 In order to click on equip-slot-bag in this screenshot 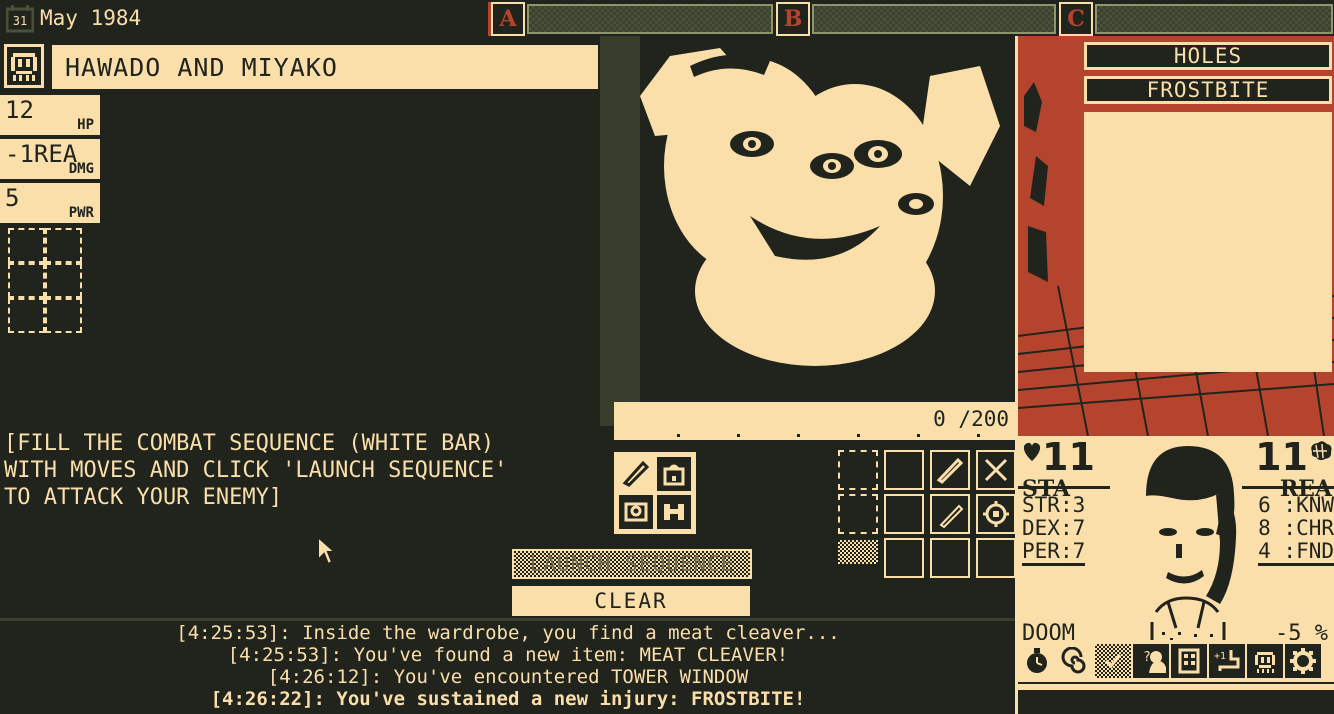, I will do `click(674, 474)`.